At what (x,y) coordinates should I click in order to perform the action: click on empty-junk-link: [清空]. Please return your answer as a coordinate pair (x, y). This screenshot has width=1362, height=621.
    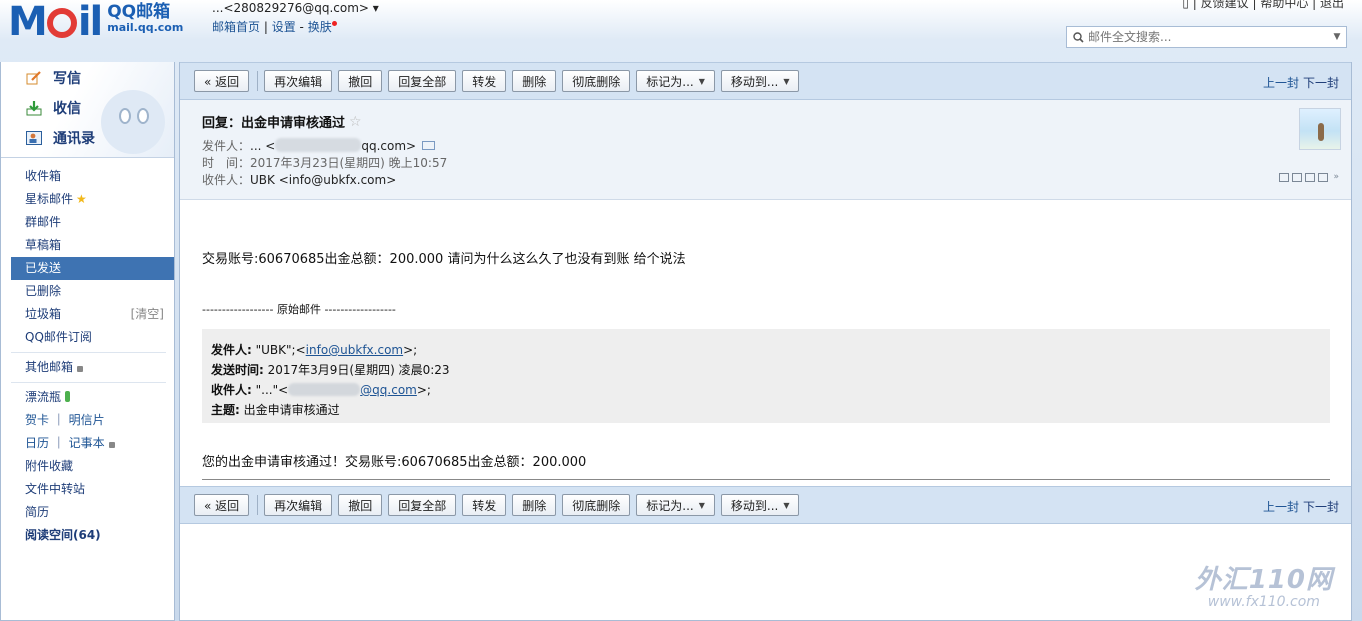
    Looking at the image, I should click on (147, 314).